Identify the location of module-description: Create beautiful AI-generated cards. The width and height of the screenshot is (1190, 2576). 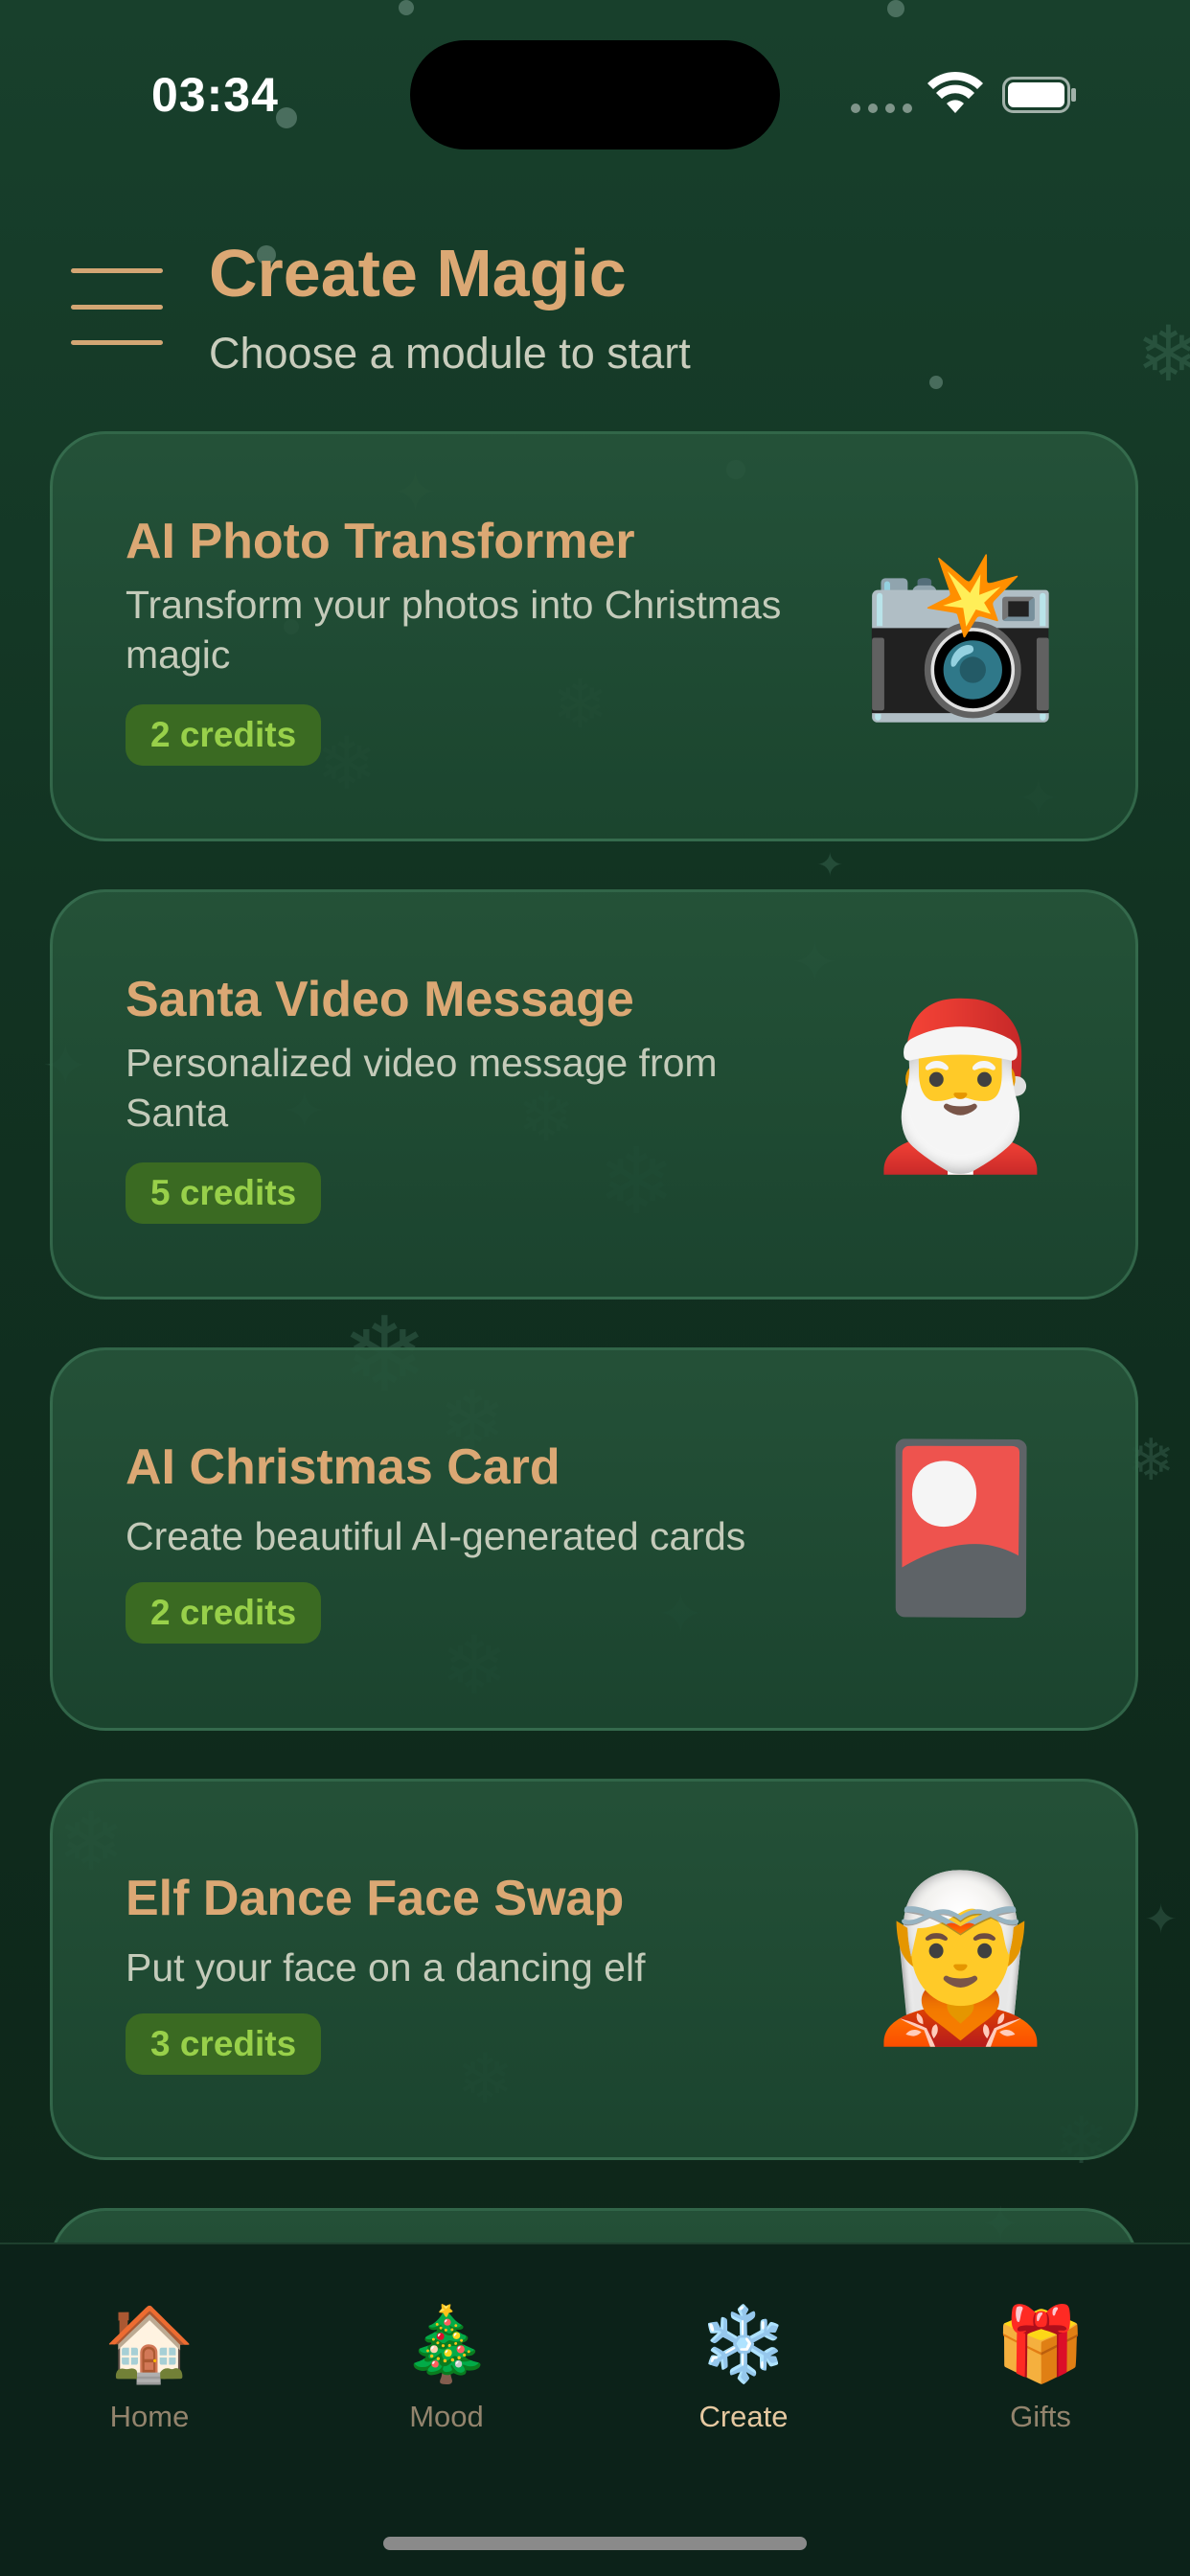
(436, 1536).